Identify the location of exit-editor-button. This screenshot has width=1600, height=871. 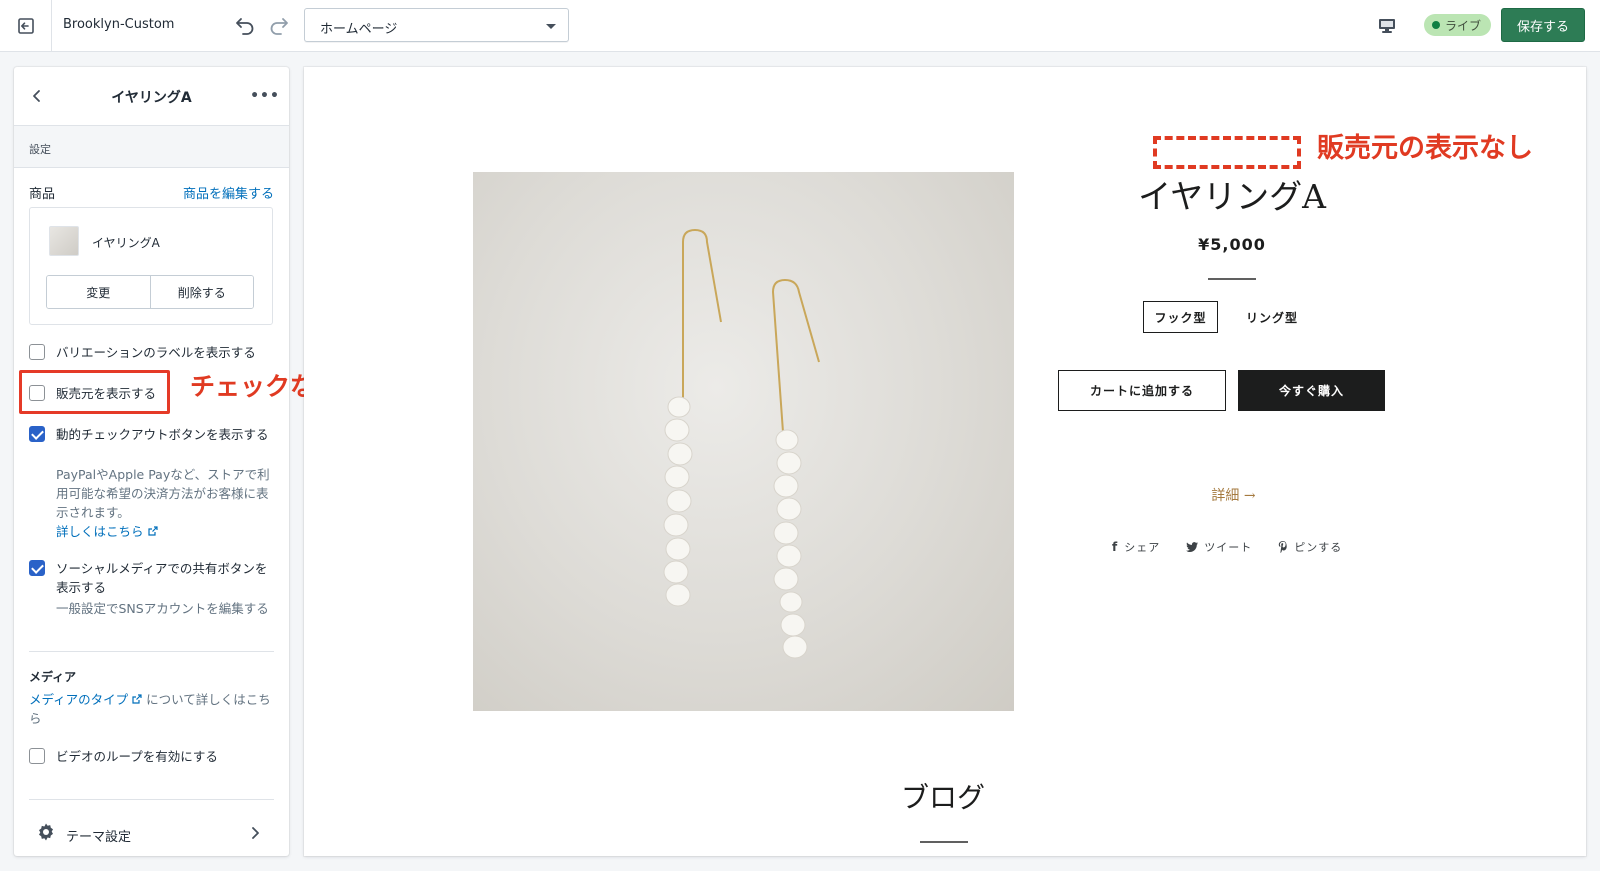
(26, 26).